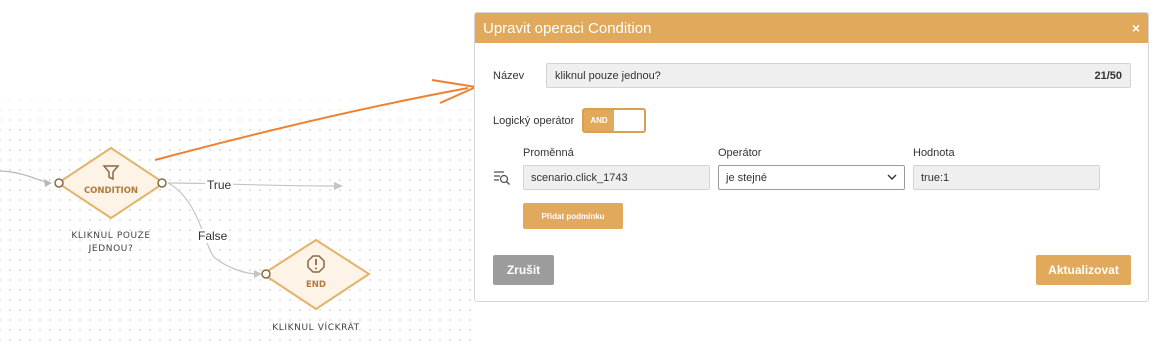 The width and height of the screenshot is (1155, 346). I want to click on end-node, so click(316, 274).